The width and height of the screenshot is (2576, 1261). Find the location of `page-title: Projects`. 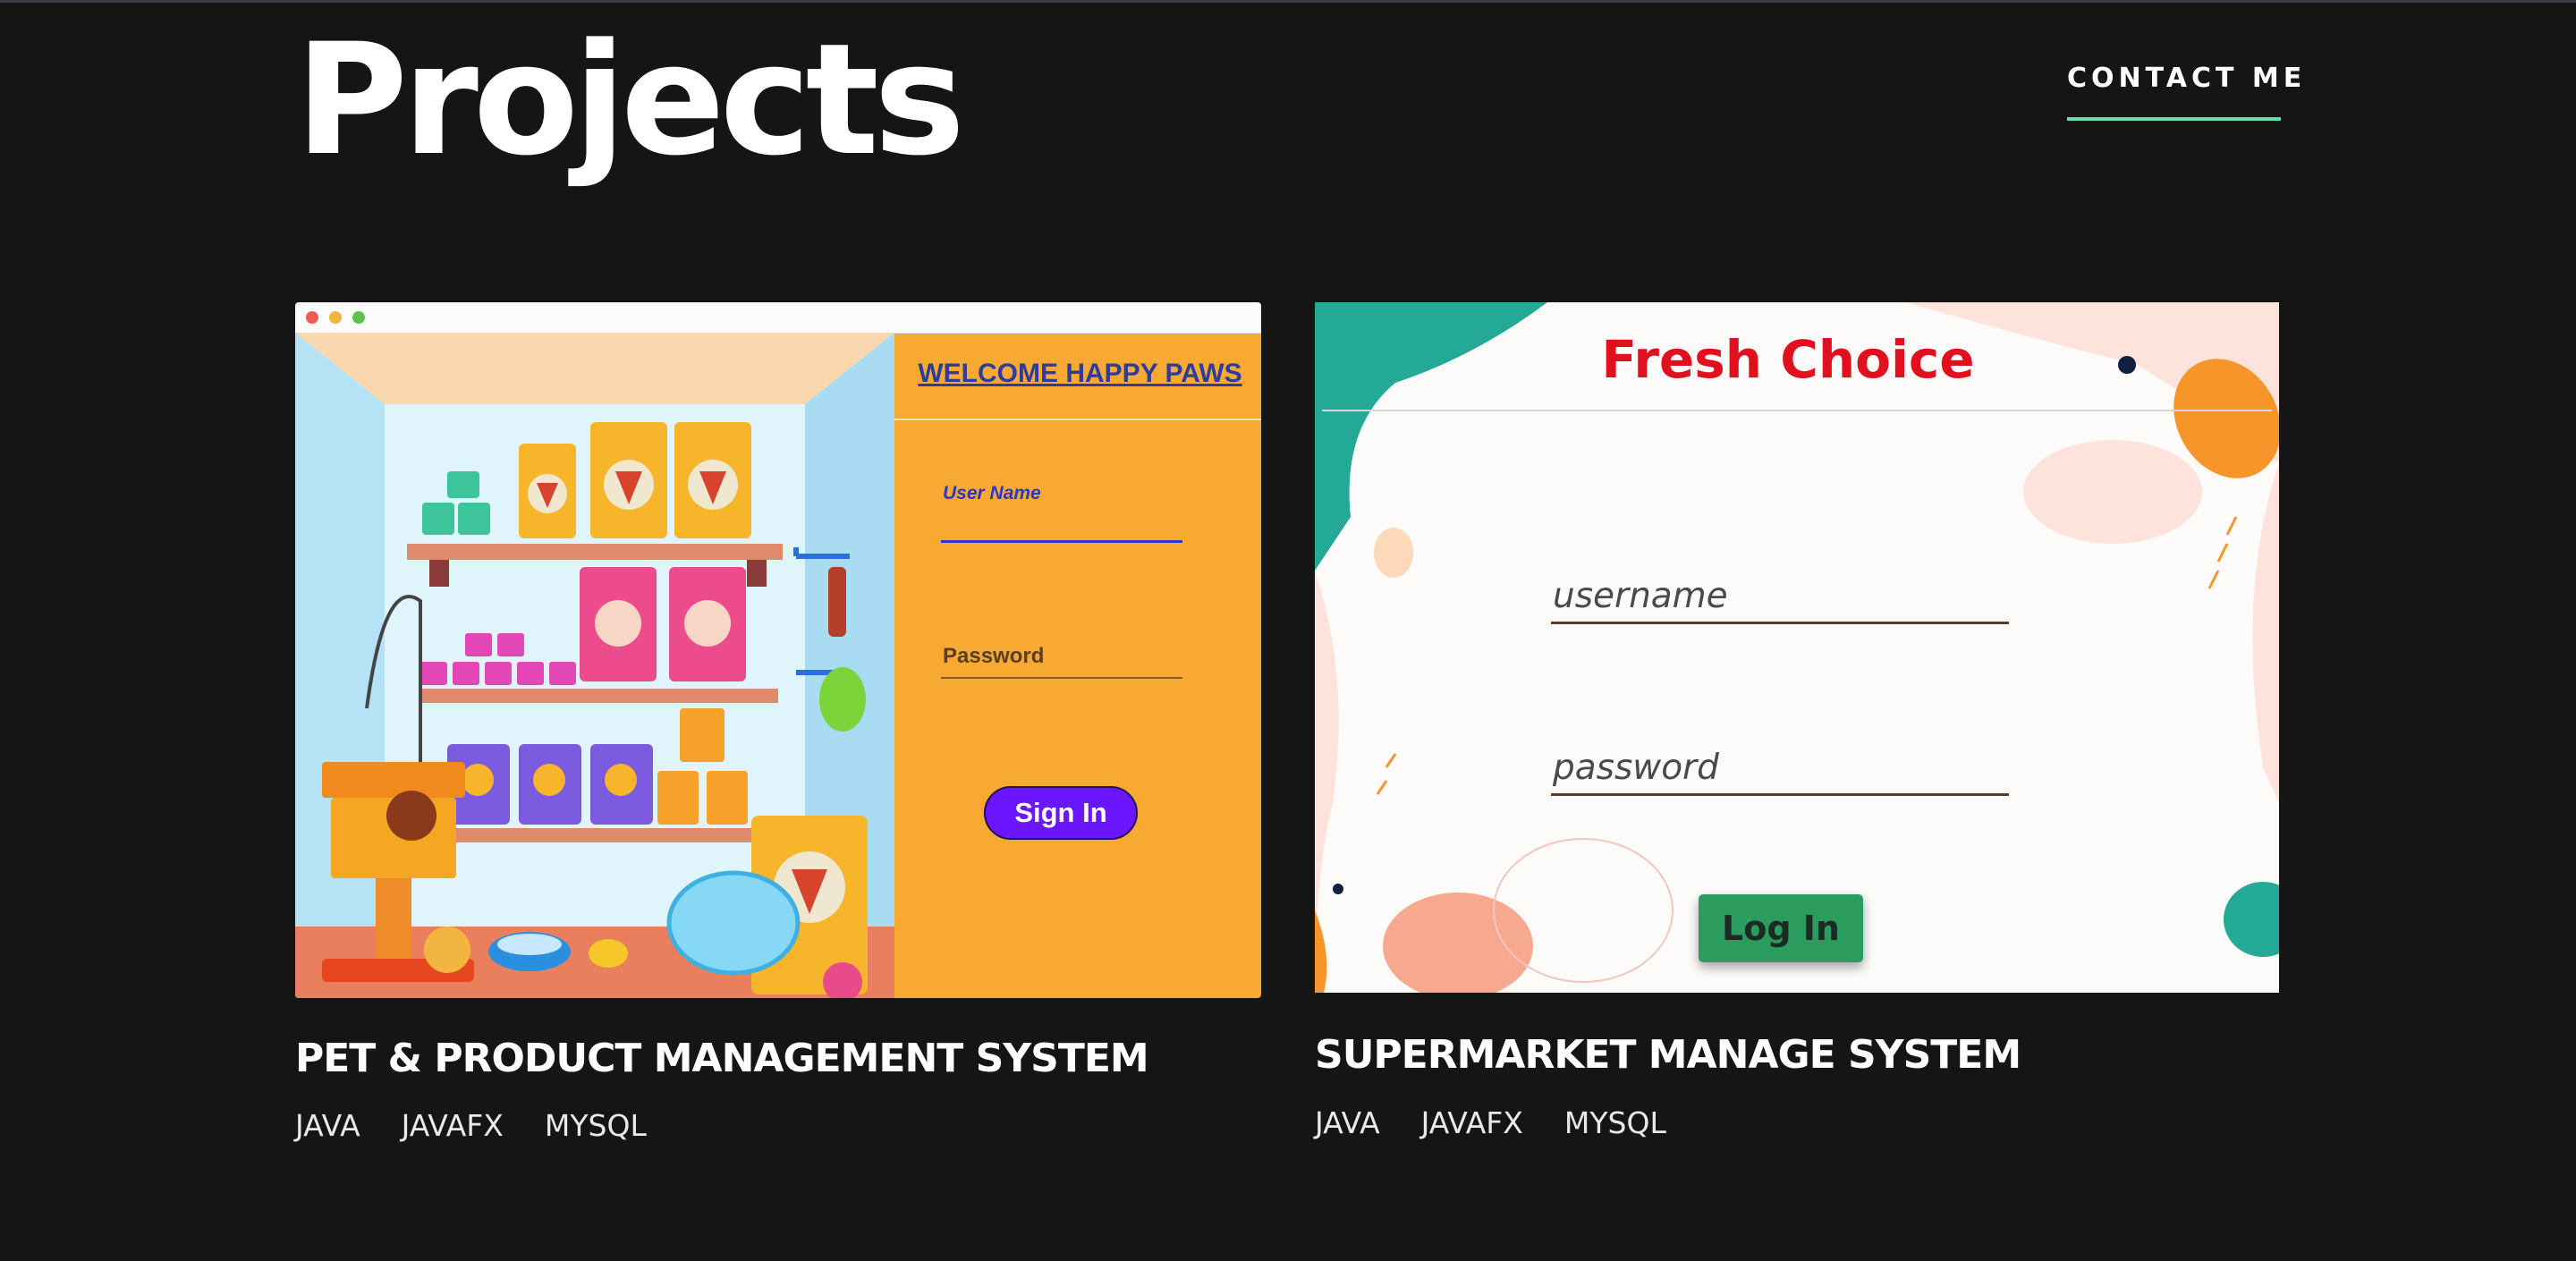

page-title: Projects is located at coordinates (630, 100).